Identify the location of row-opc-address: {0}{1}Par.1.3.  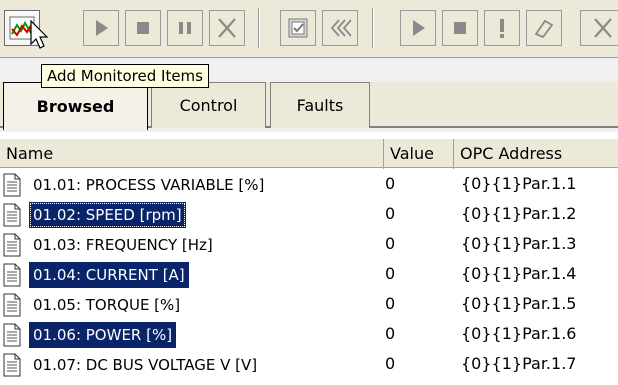
(519, 243).